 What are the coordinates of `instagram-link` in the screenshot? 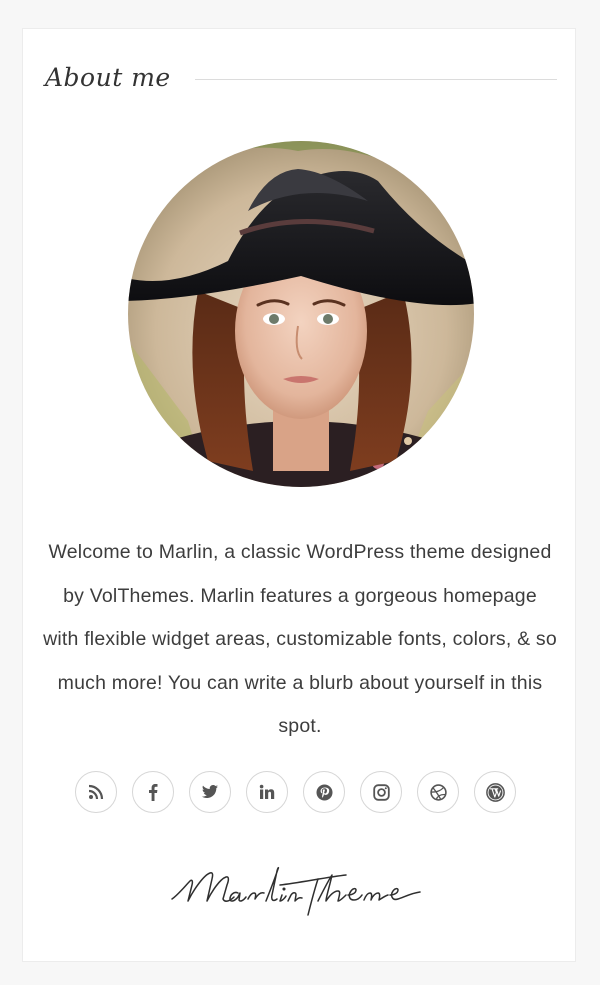 It's located at (381, 792).